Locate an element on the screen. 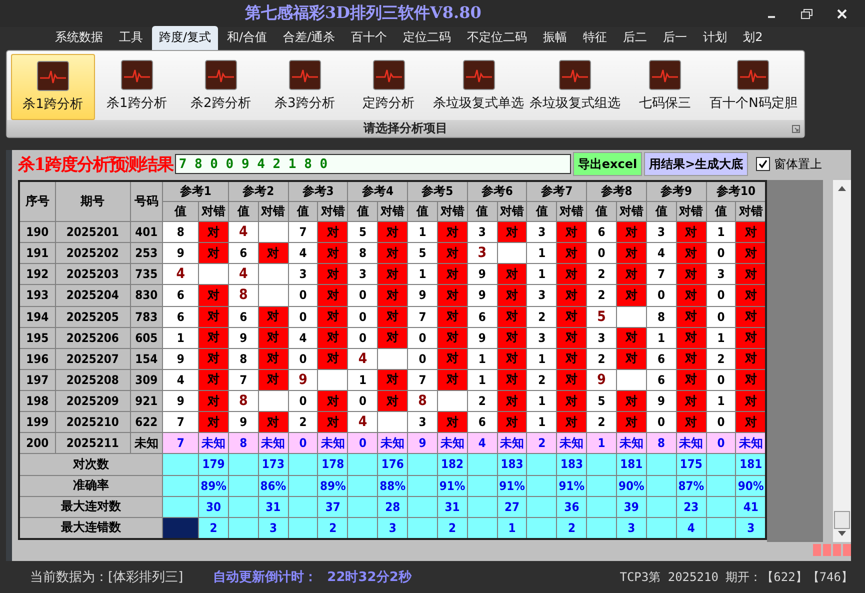 The height and width of the screenshot is (593, 865). table-cell: 3 is located at coordinates (721, 274).